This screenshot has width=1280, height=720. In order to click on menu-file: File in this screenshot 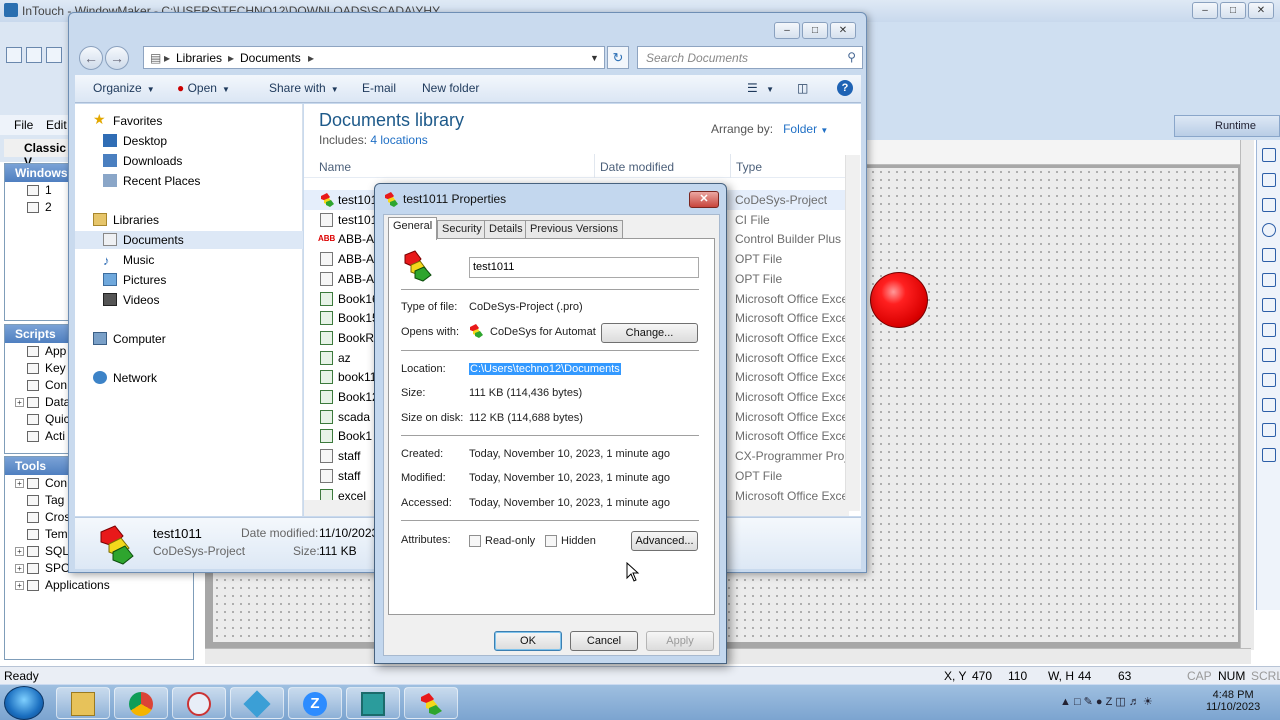, I will do `click(23, 125)`.